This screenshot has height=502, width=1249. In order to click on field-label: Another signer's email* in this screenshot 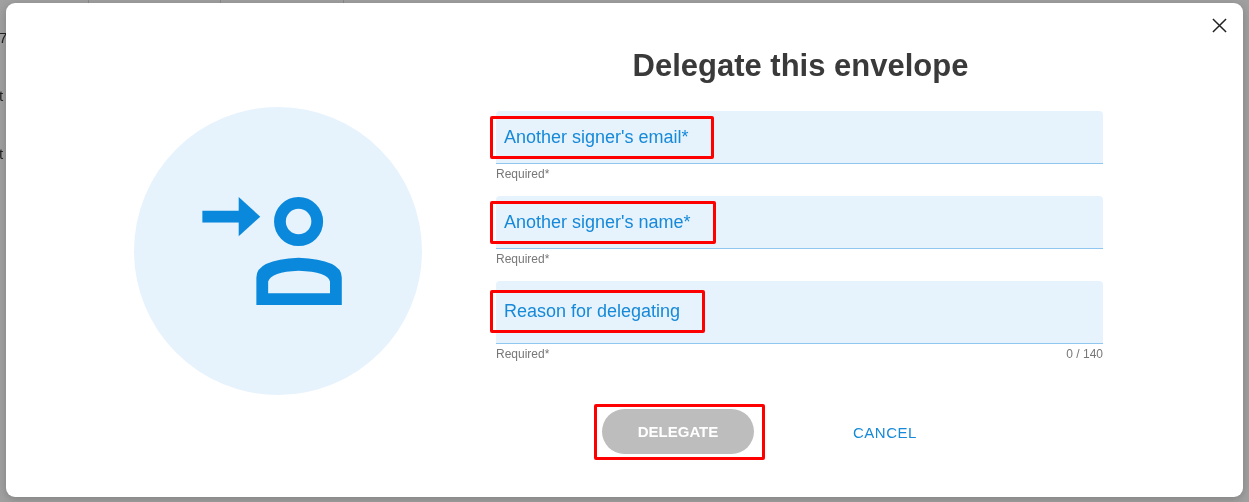, I will do `click(602, 137)`.